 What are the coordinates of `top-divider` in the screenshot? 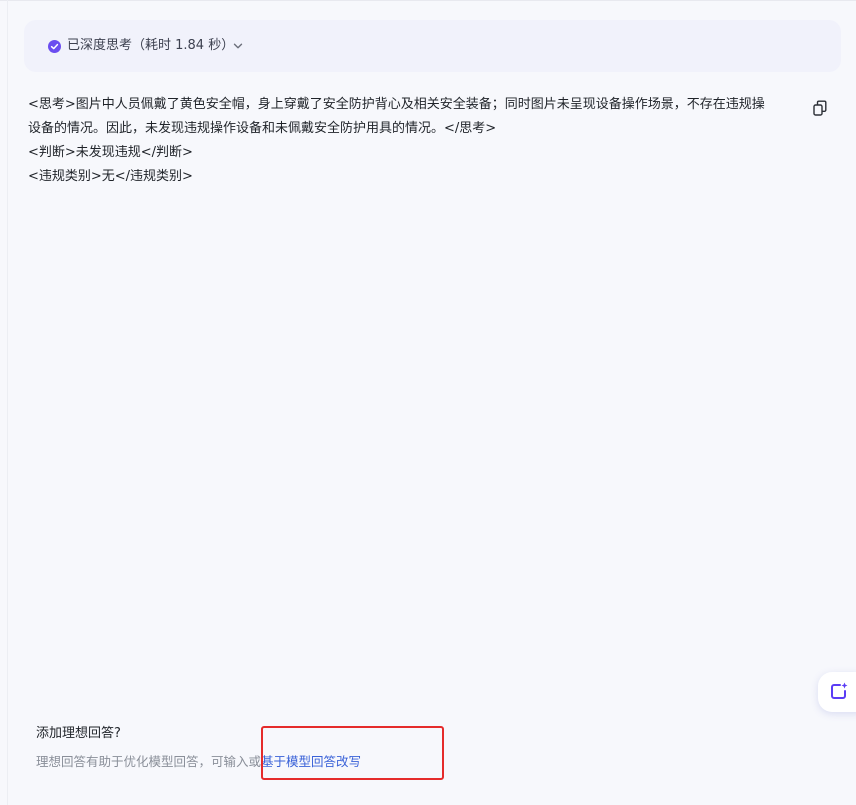 It's located at (428, 0).